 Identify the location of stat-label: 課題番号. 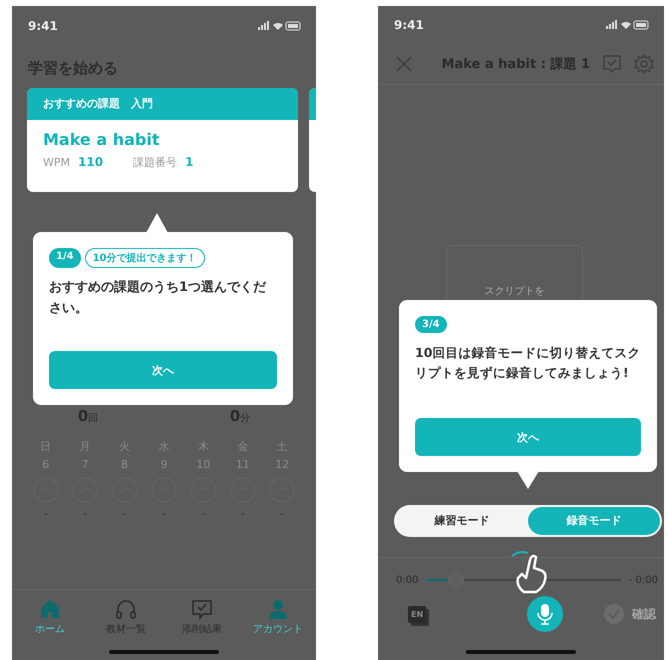
(155, 162).